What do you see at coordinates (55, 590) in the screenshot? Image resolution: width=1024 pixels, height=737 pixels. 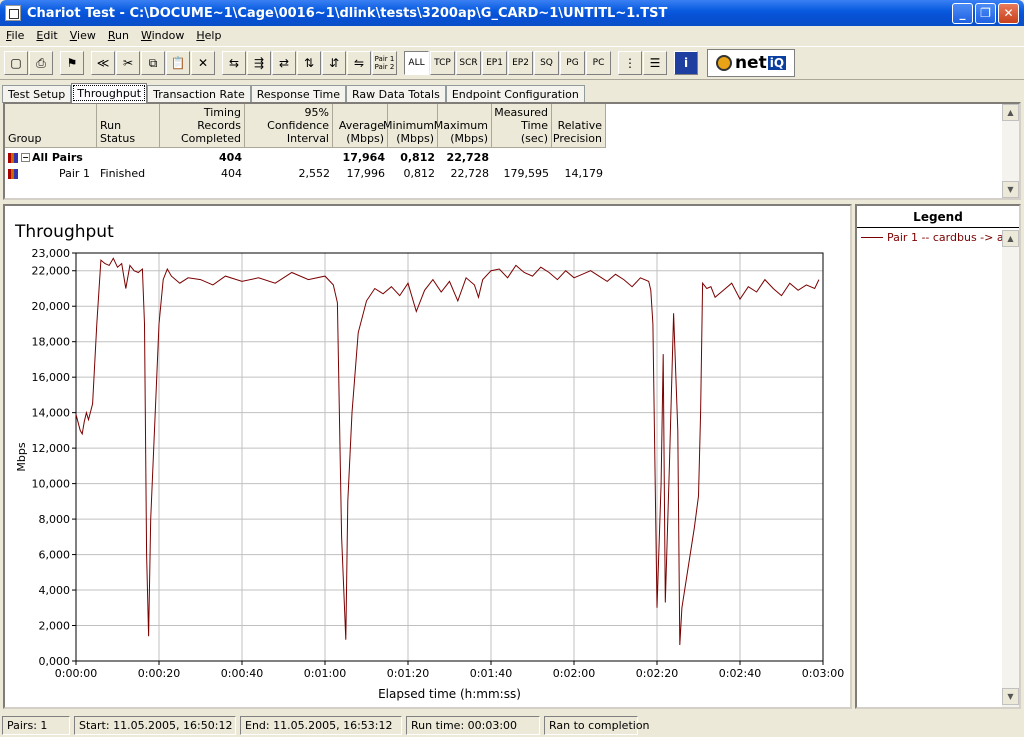 I see `y-tick-label: 4,000` at bounding box center [55, 590].